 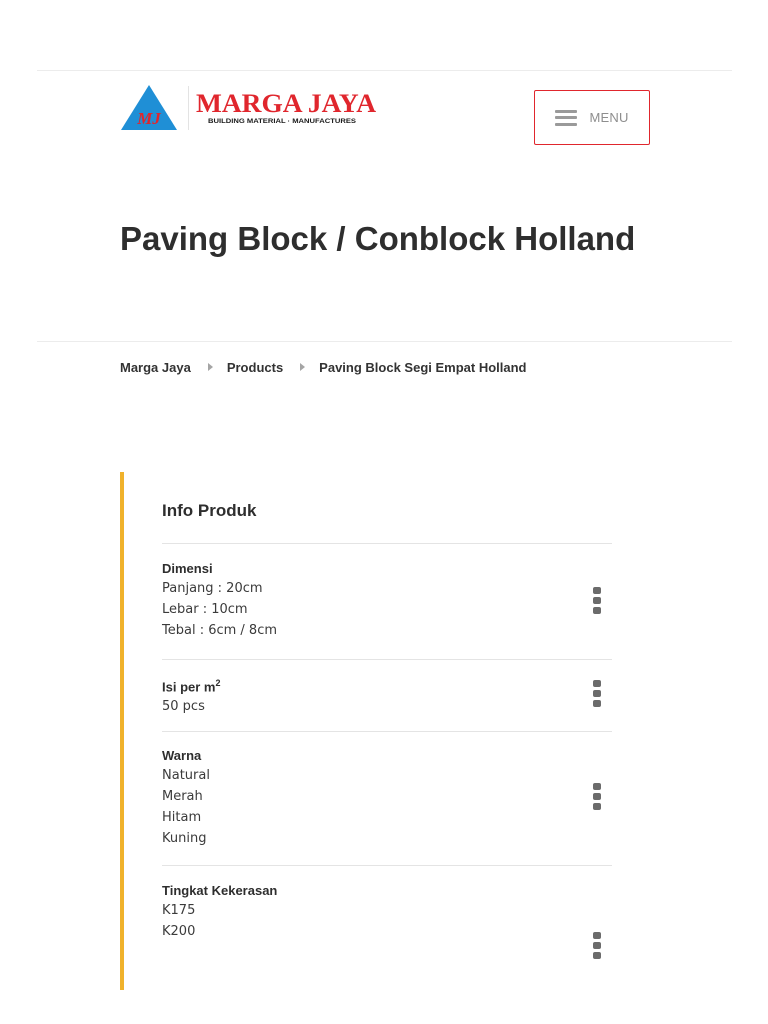 I want to click on logo-monogram: MJ, so click(x=148, y=118).